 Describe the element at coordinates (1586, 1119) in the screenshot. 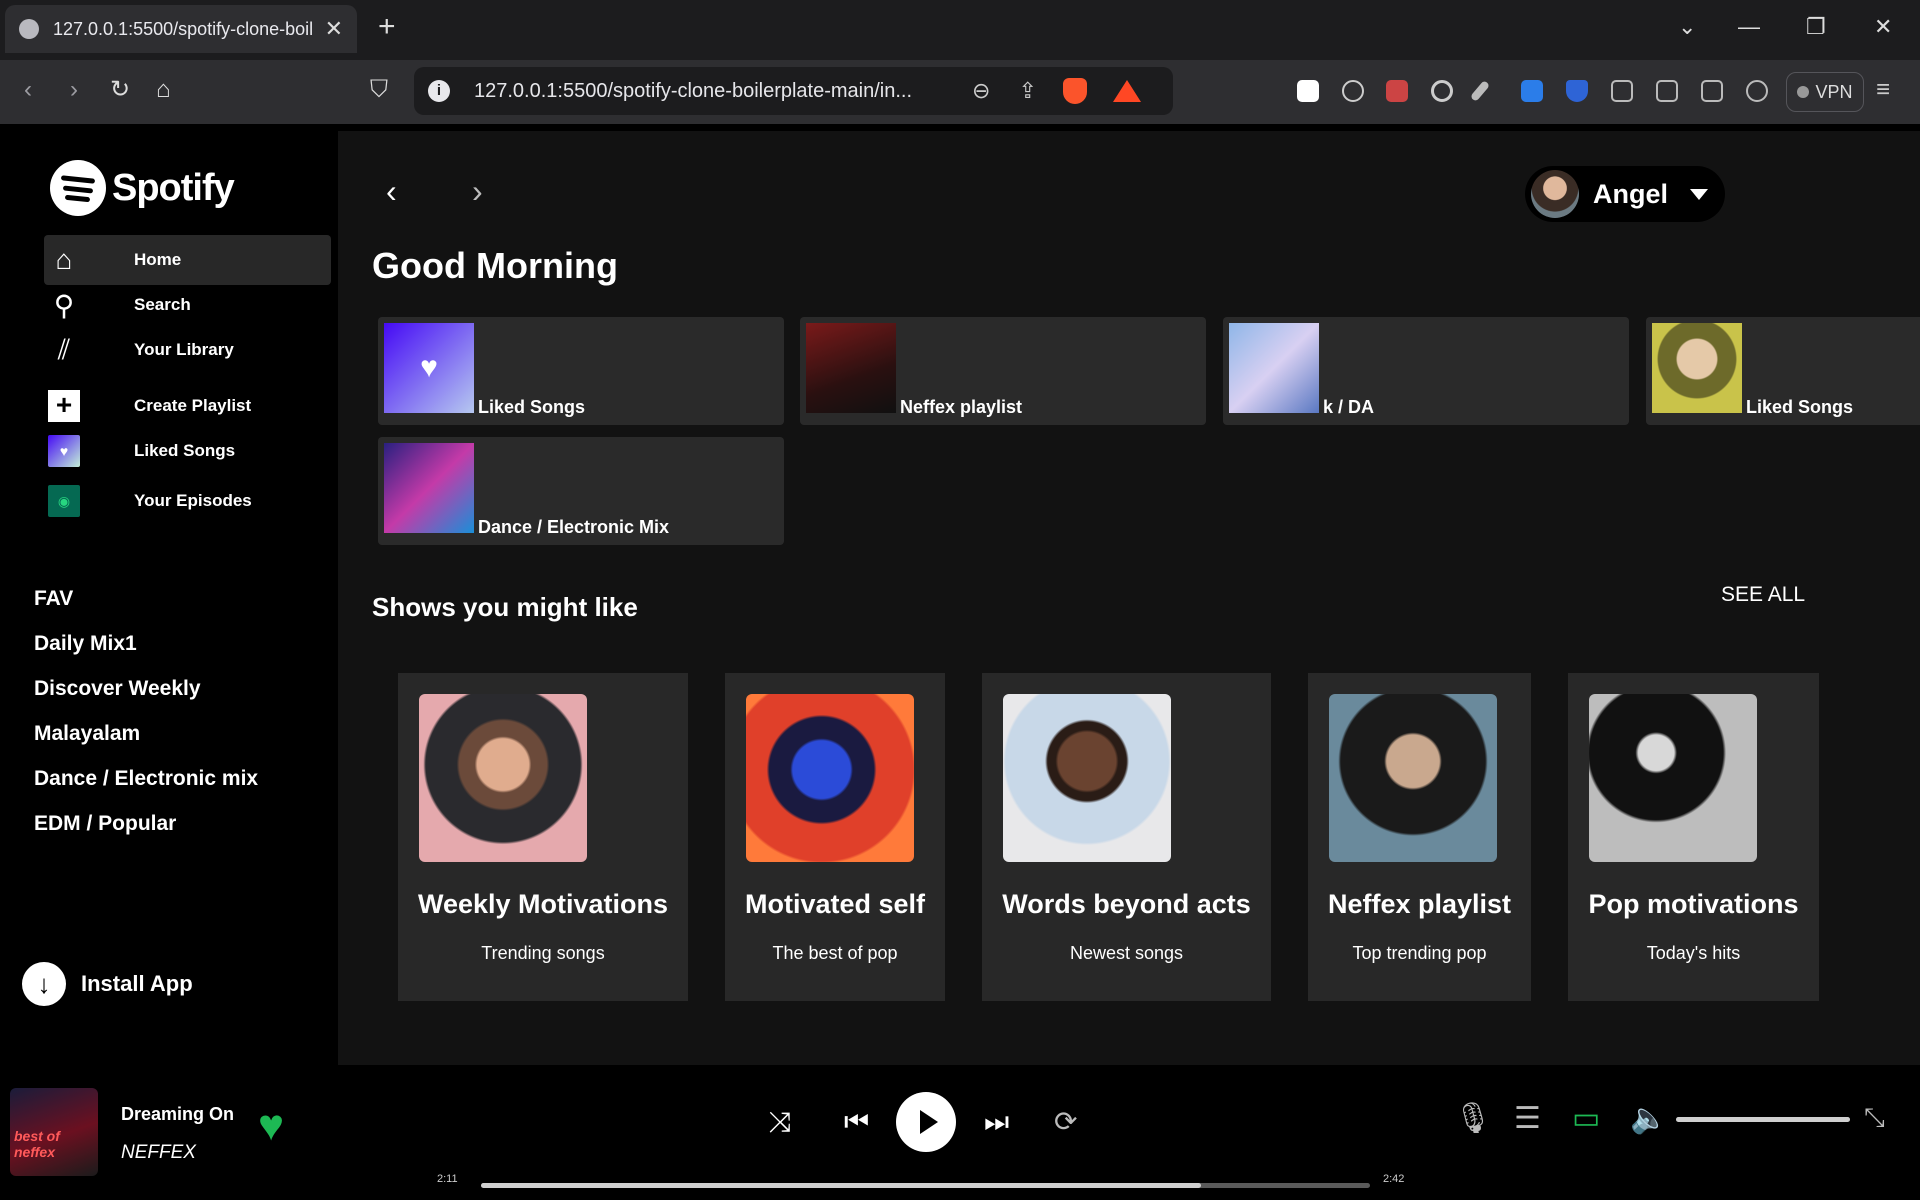

I see `connect-device-icon: ▭` at that location.